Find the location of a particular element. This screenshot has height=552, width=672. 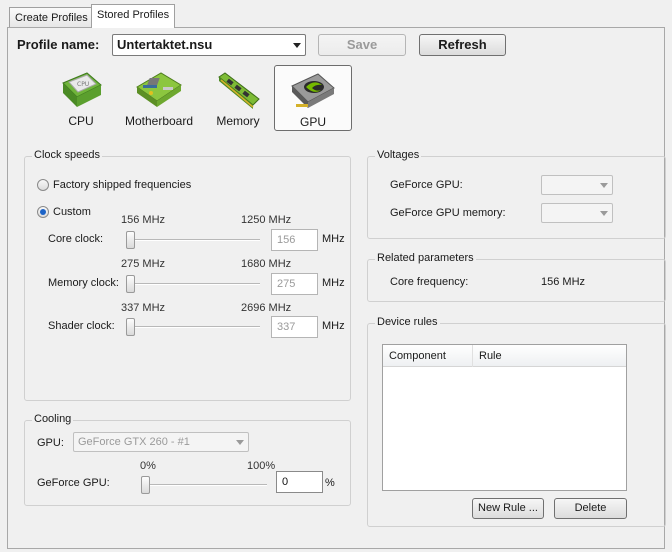

tab-stored-profiles: Stored Profiles is located at coordinates (133, 16).